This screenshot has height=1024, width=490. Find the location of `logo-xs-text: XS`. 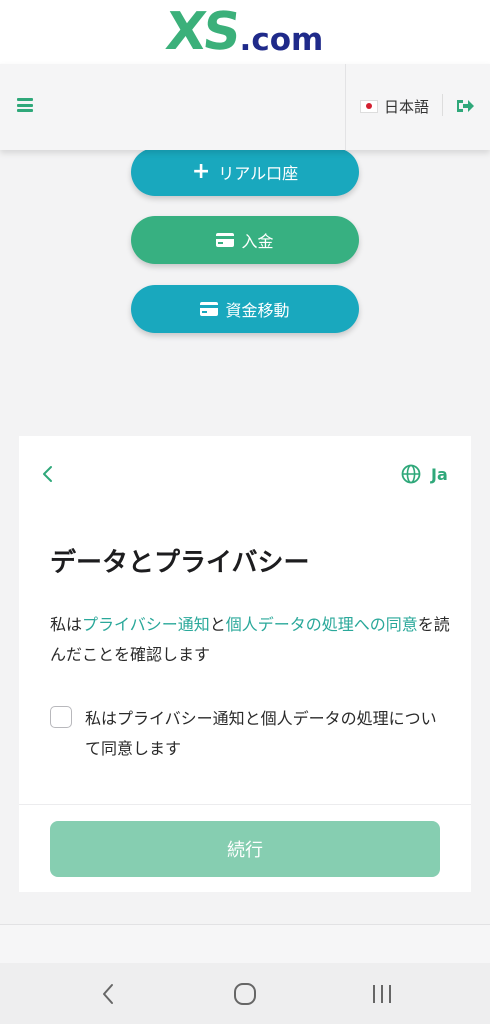

logo-xs-text: XS is located at coordinates (201, 32).